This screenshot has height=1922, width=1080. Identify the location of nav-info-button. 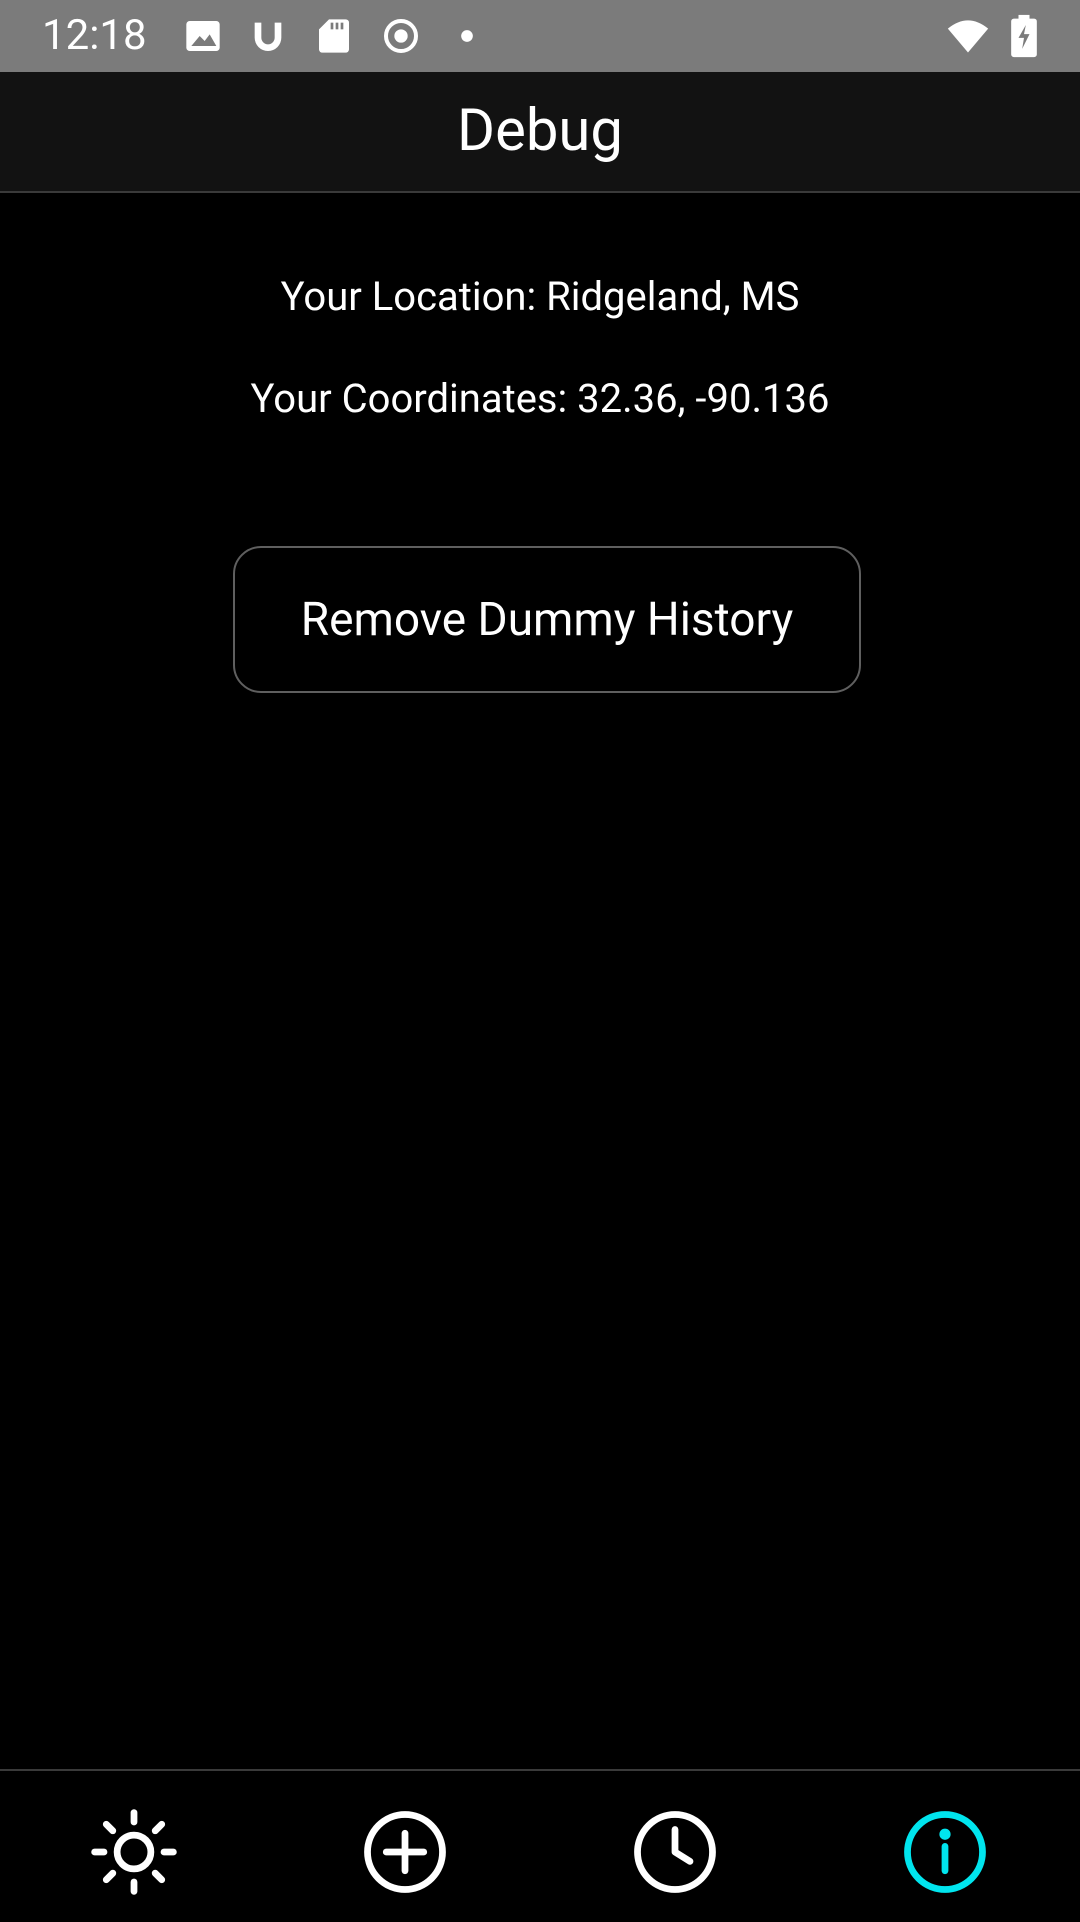
(945, 1852).